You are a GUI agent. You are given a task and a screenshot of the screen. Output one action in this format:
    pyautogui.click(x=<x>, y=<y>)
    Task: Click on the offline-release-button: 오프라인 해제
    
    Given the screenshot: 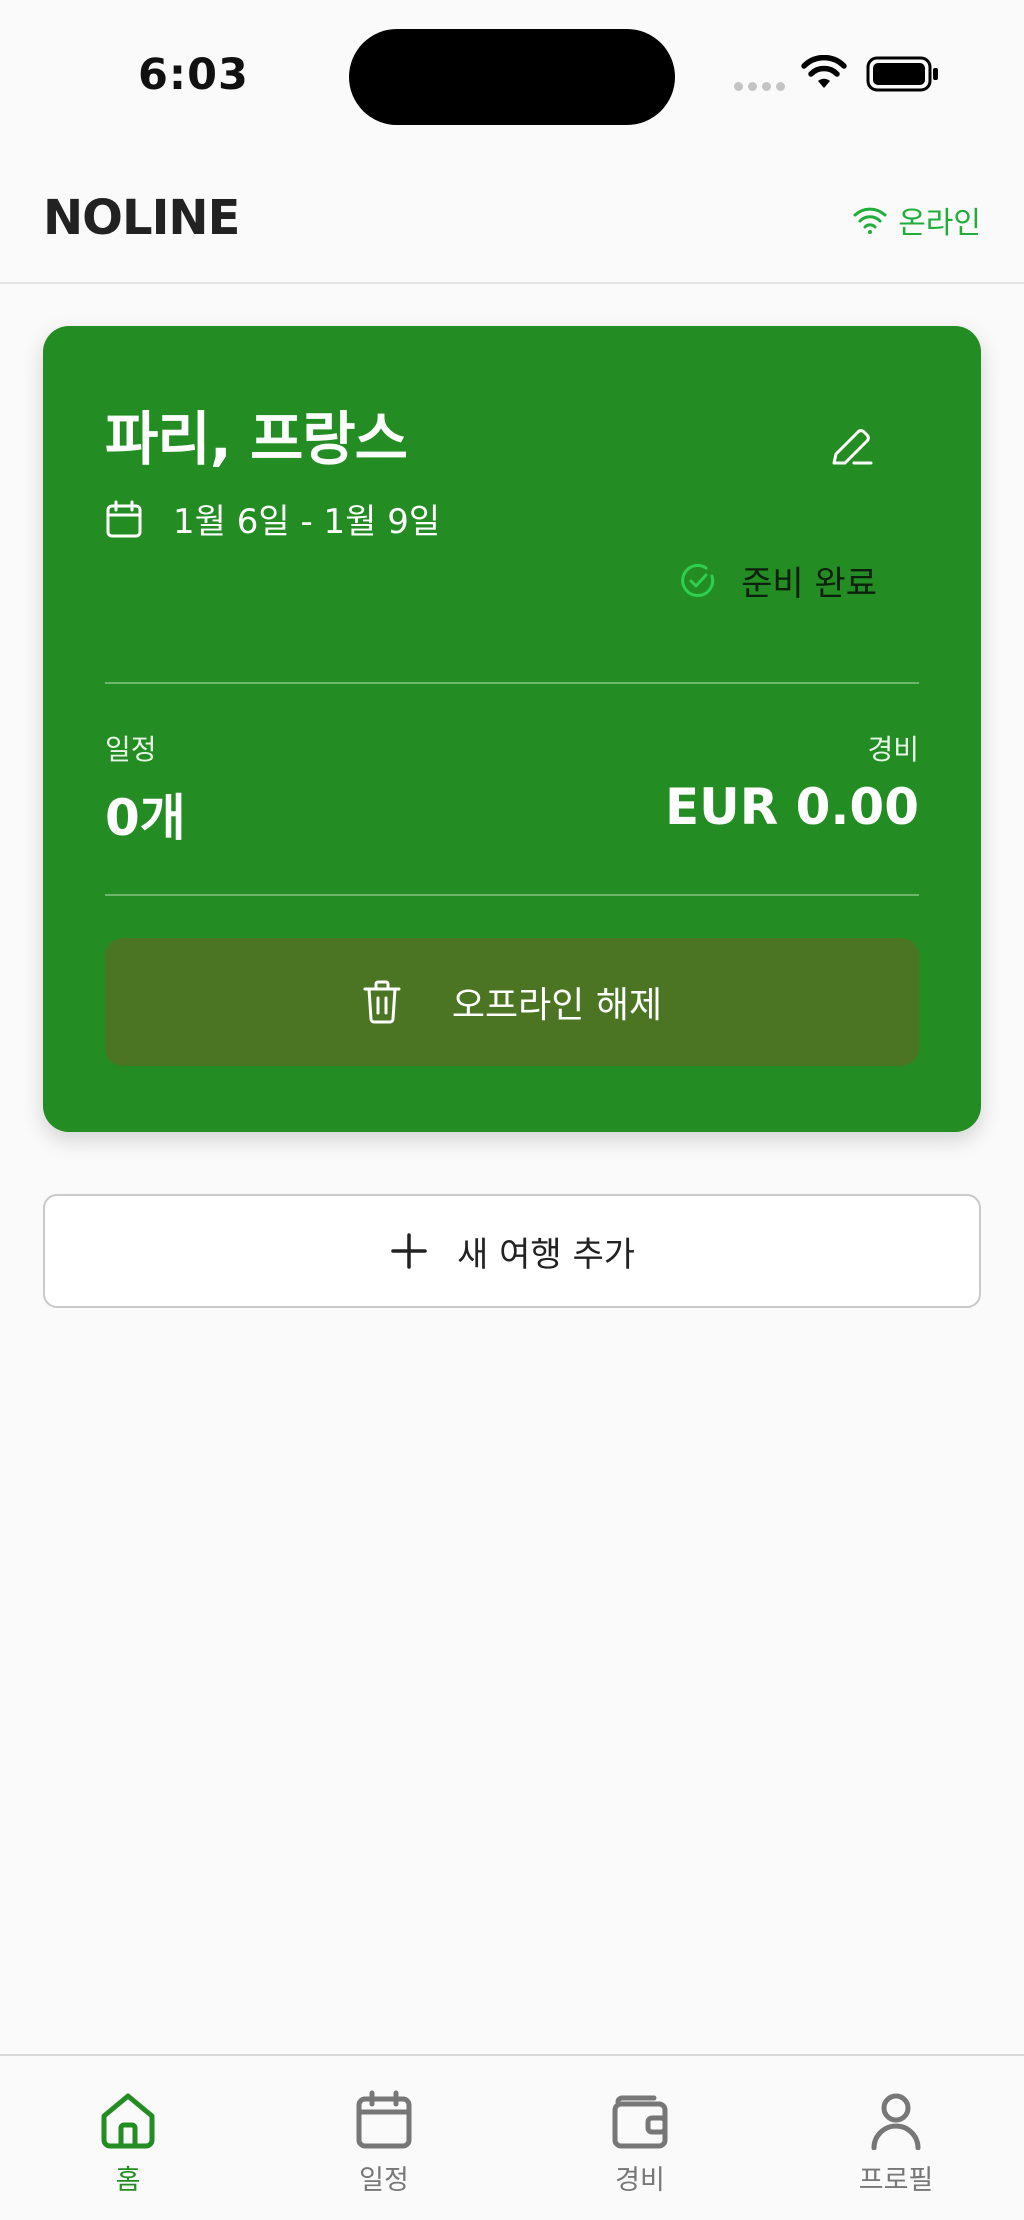 What is the action you would take?
    pyautogui.click(x=512, y=1002)
    